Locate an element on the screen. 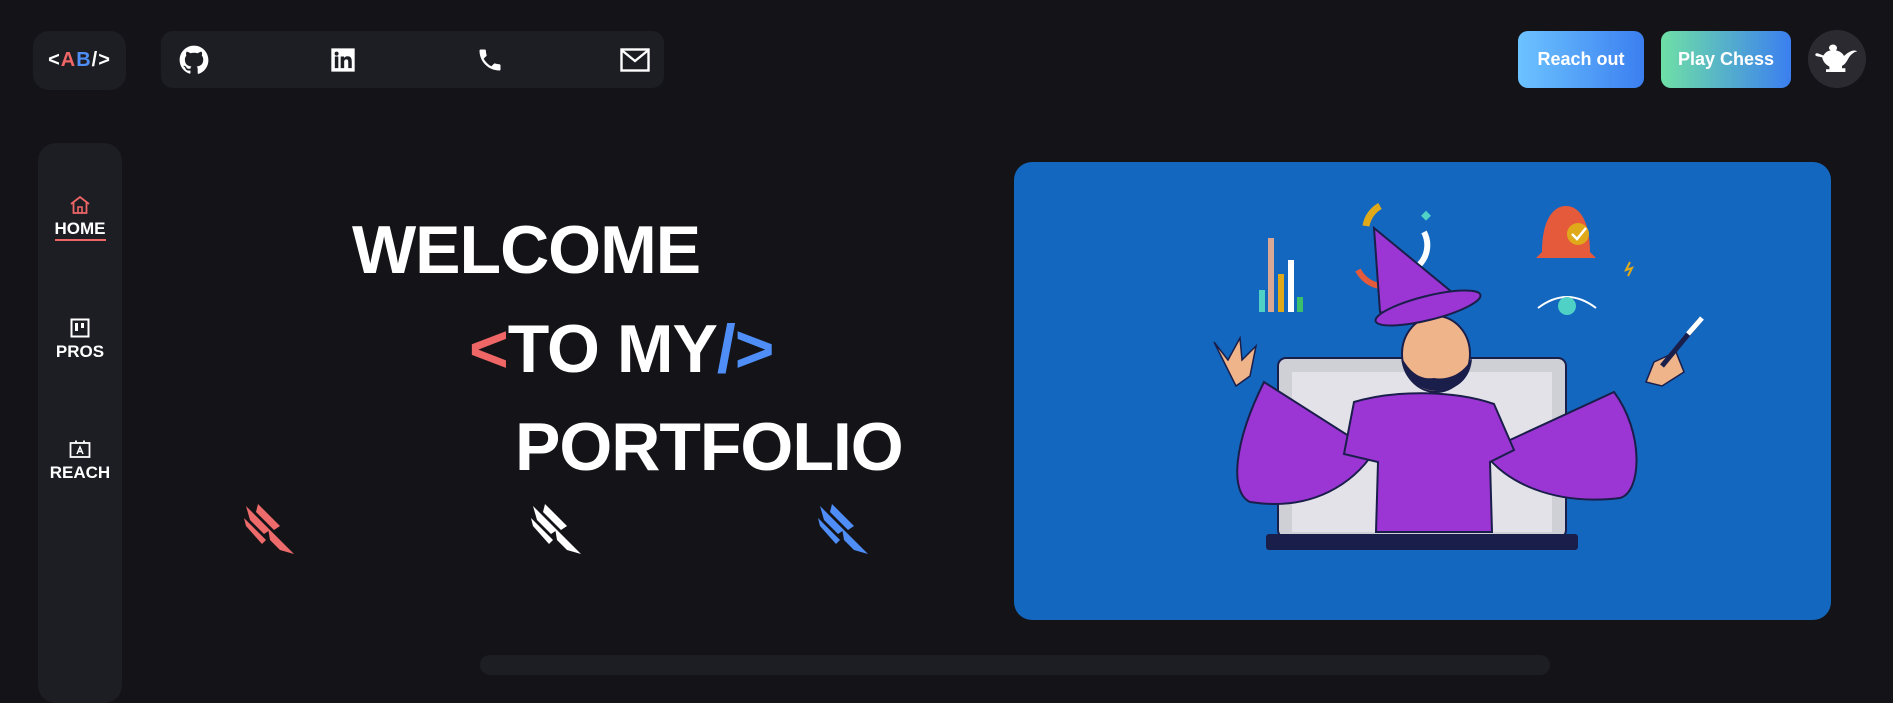  bell-icon is located at coordinates (1566, 232).